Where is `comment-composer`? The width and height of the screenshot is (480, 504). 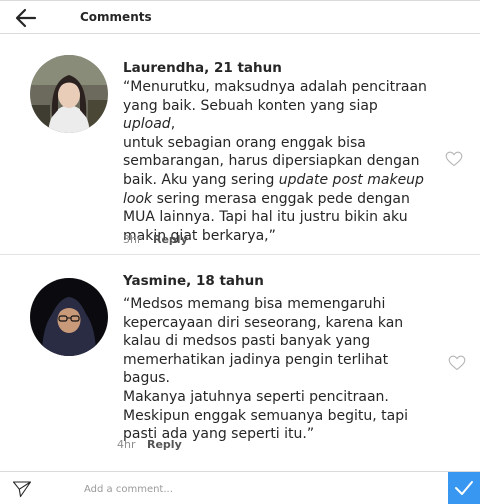
comment-composer is located at coordinates (240, 487).